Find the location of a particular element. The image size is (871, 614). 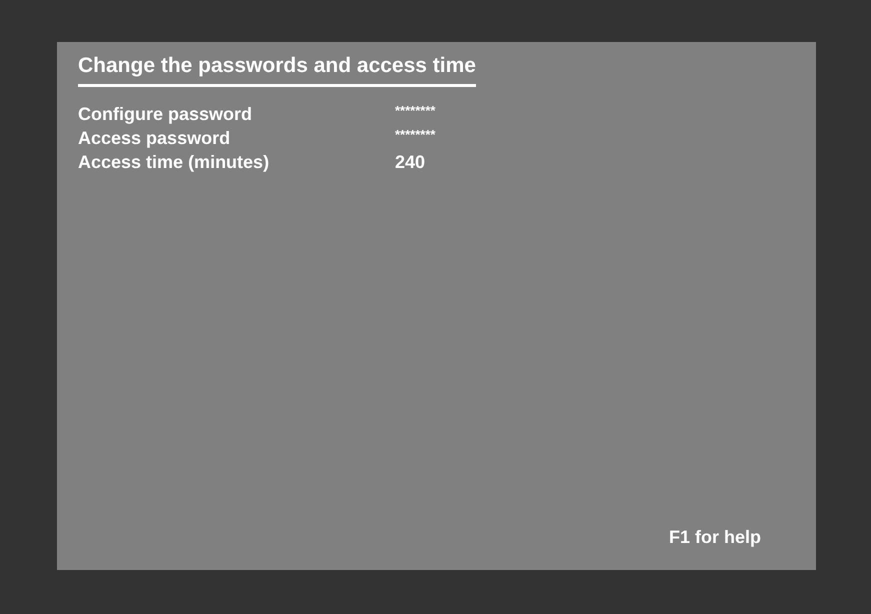

field-value: 240 is located at coordinates (410, 162).